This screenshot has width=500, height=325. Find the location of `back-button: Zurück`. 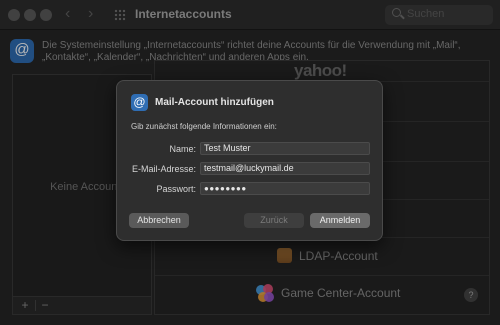

back-button: Zurück is located at coordinates (274, 220).